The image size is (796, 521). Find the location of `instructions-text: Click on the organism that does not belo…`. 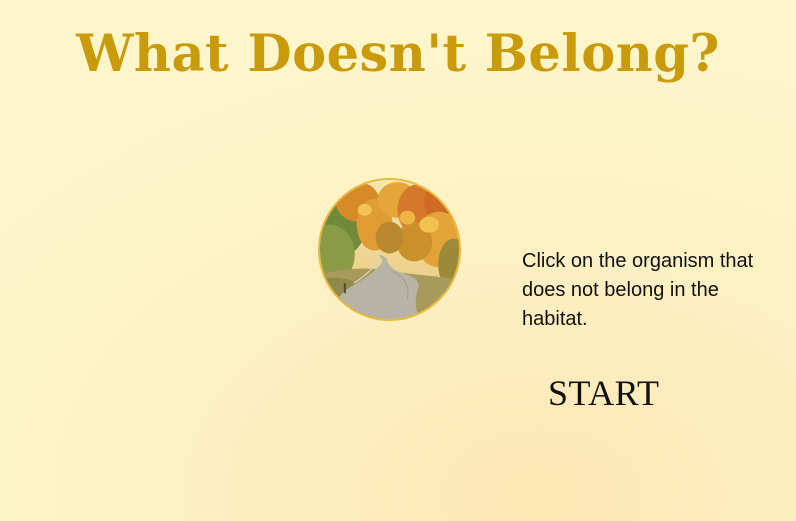

instructions-text: Click on the organism that does not belo… is located at coordinates (638, 290).